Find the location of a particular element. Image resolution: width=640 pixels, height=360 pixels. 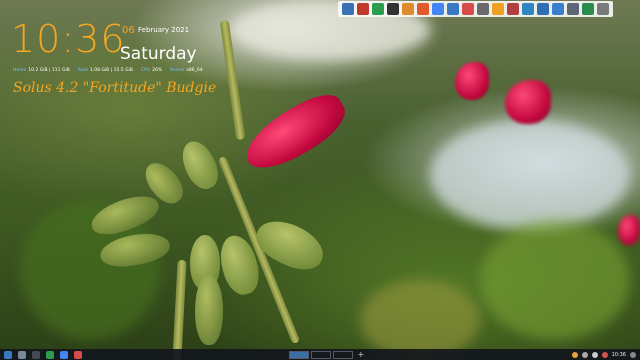

bottom-panel: + 10:36 is located at coordinates (320, 354).